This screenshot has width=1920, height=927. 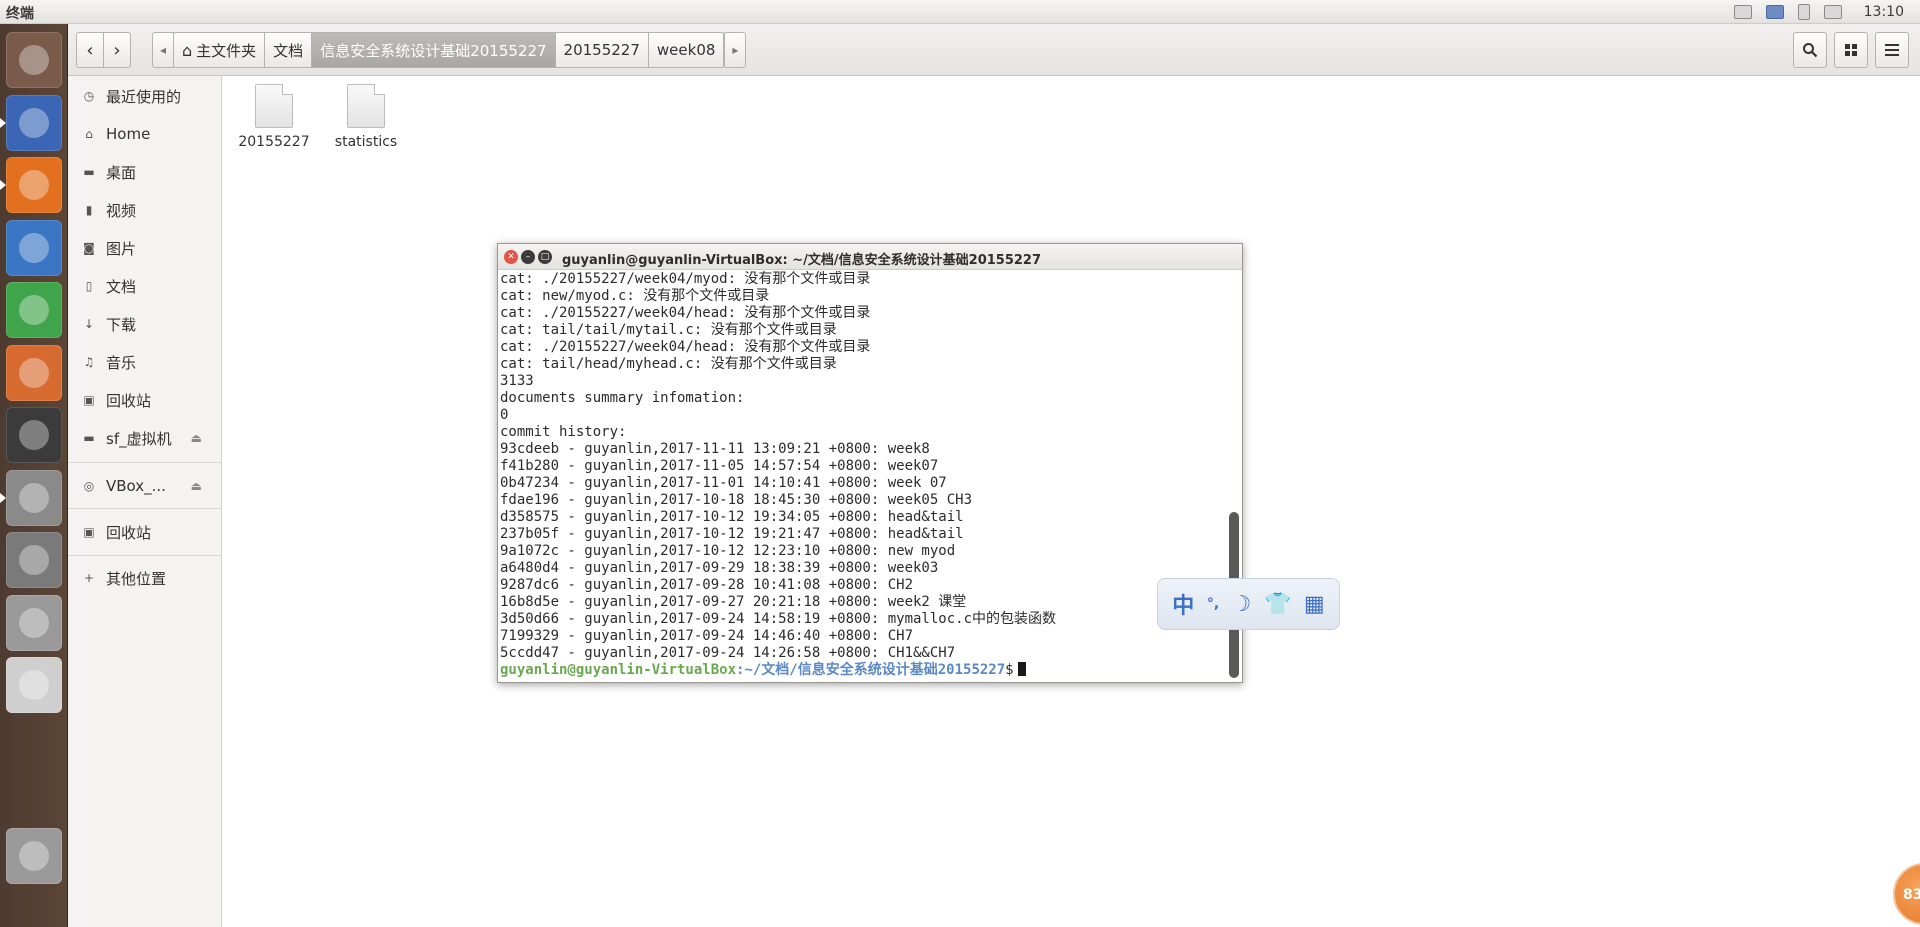 What do you see at coordinates (685, 279) in the screenshot?
I see `terminal-line: cat: ./20155227/week04/myod: 没有那个文件或目录` at bounding box center [685, 279].